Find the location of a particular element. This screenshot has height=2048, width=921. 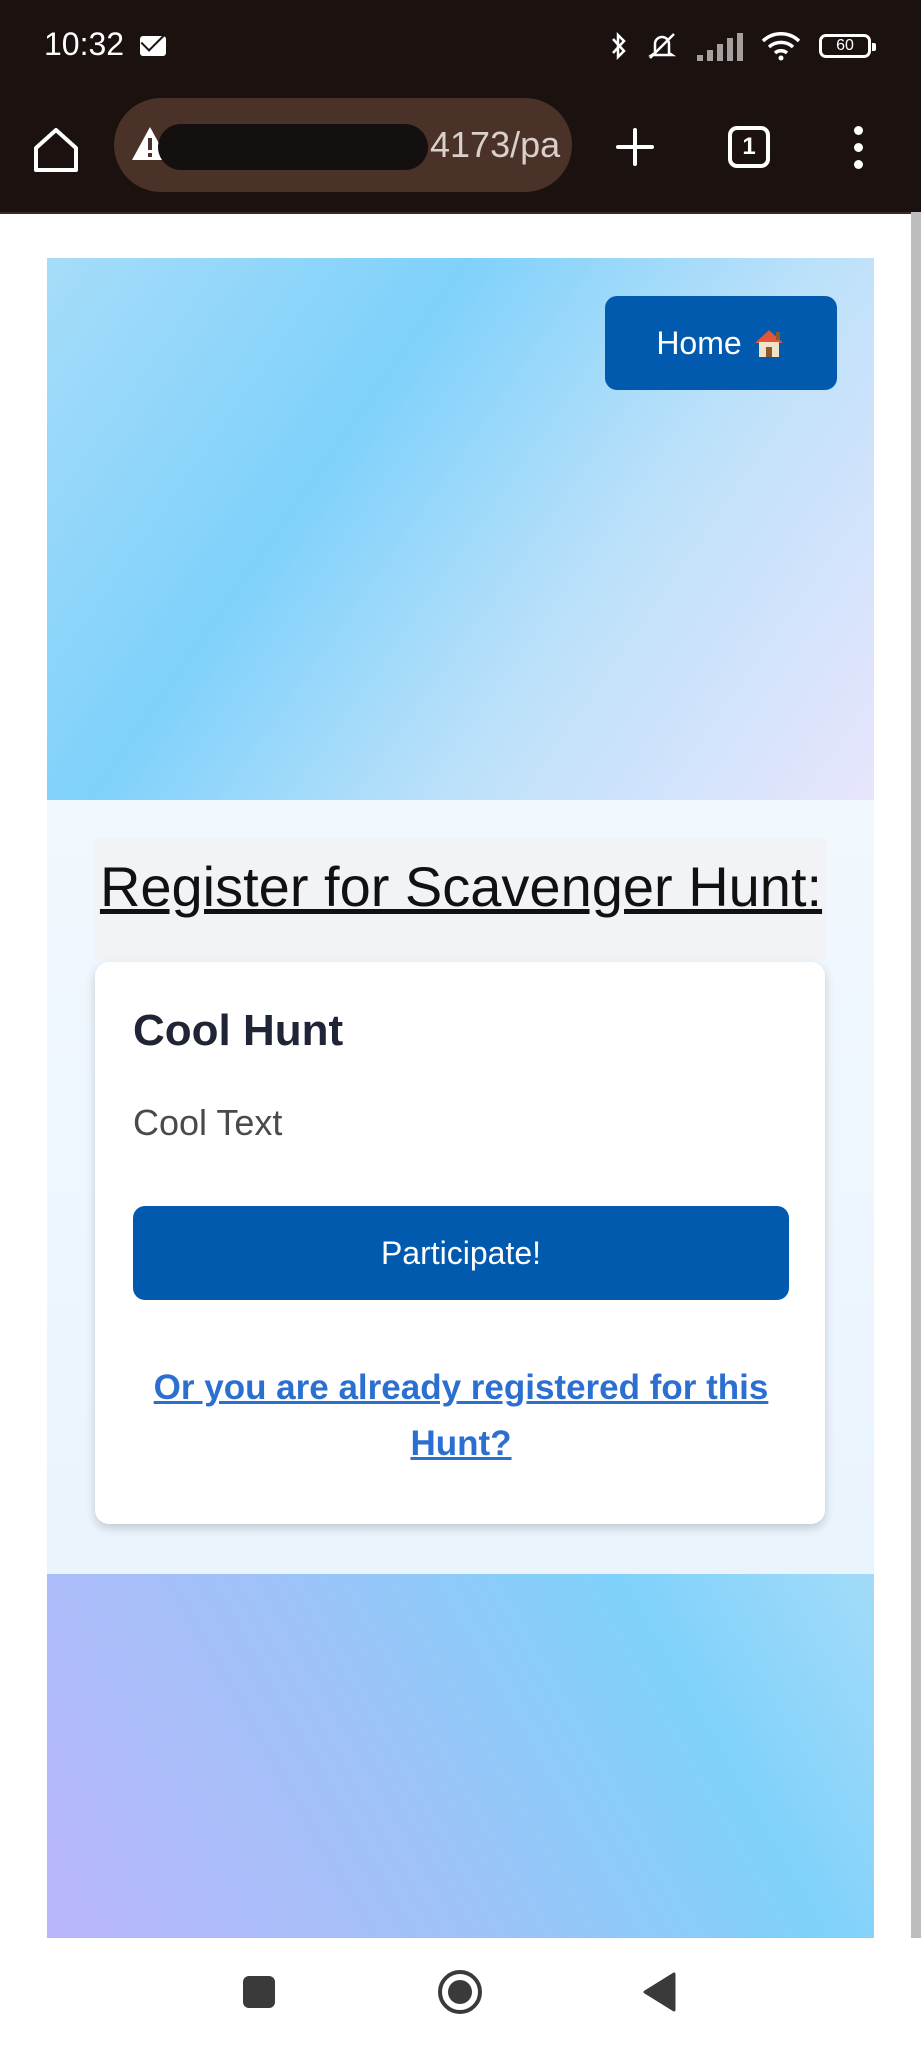

home-circle-icon is located at coordinates (460, 1992).